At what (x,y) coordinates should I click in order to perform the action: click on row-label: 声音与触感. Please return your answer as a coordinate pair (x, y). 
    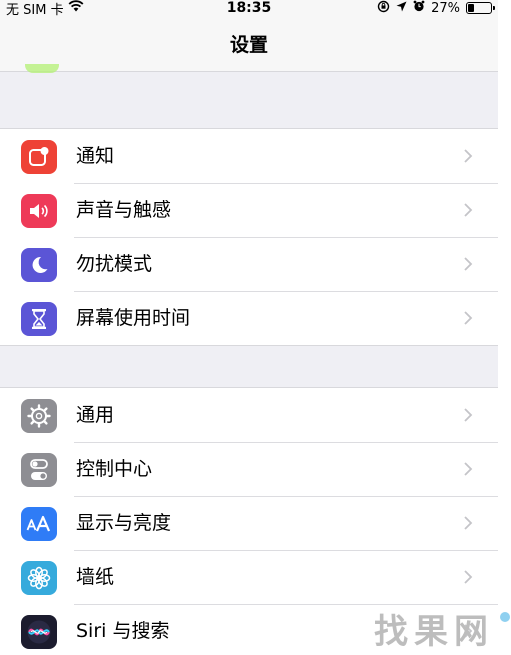
    Looking at the image, I should click on (124, 210).